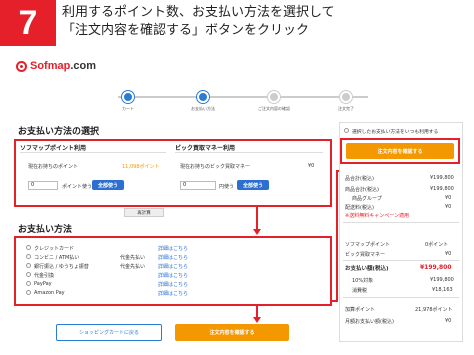 The image size is (474, 355). Describe the element at coordinates (368, 245) in the screenshot. I see `summary-row-label: ソフマップポイント` at that location.